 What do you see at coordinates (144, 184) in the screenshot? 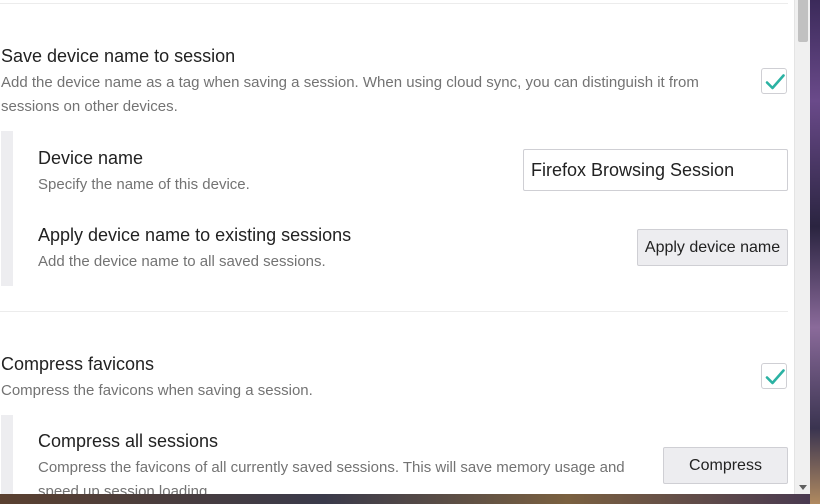
I see `device-name-description: Specify the name of this device.` at bounding box center [144, 184].